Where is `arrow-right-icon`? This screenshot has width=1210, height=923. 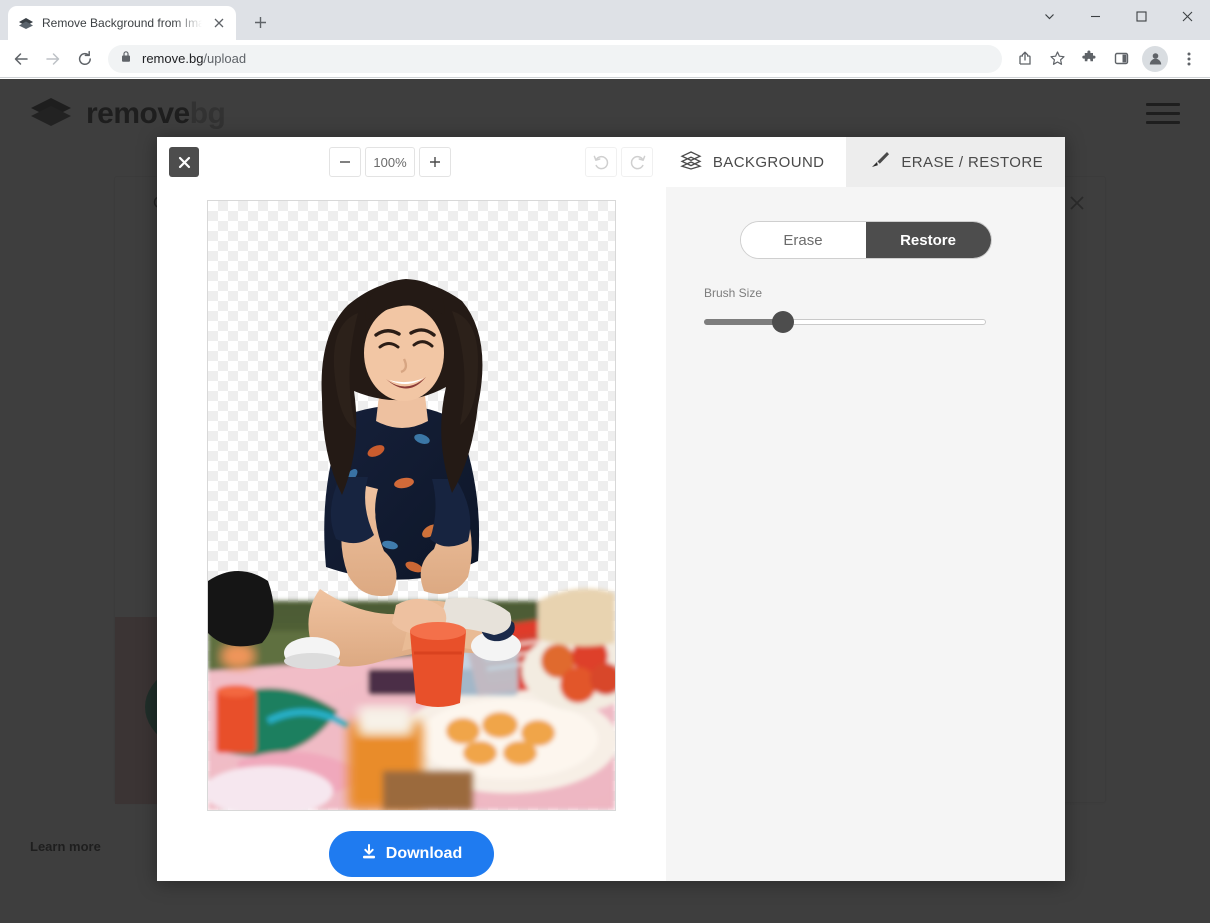
arrow-right-icon is located at coordinates (53, 59).